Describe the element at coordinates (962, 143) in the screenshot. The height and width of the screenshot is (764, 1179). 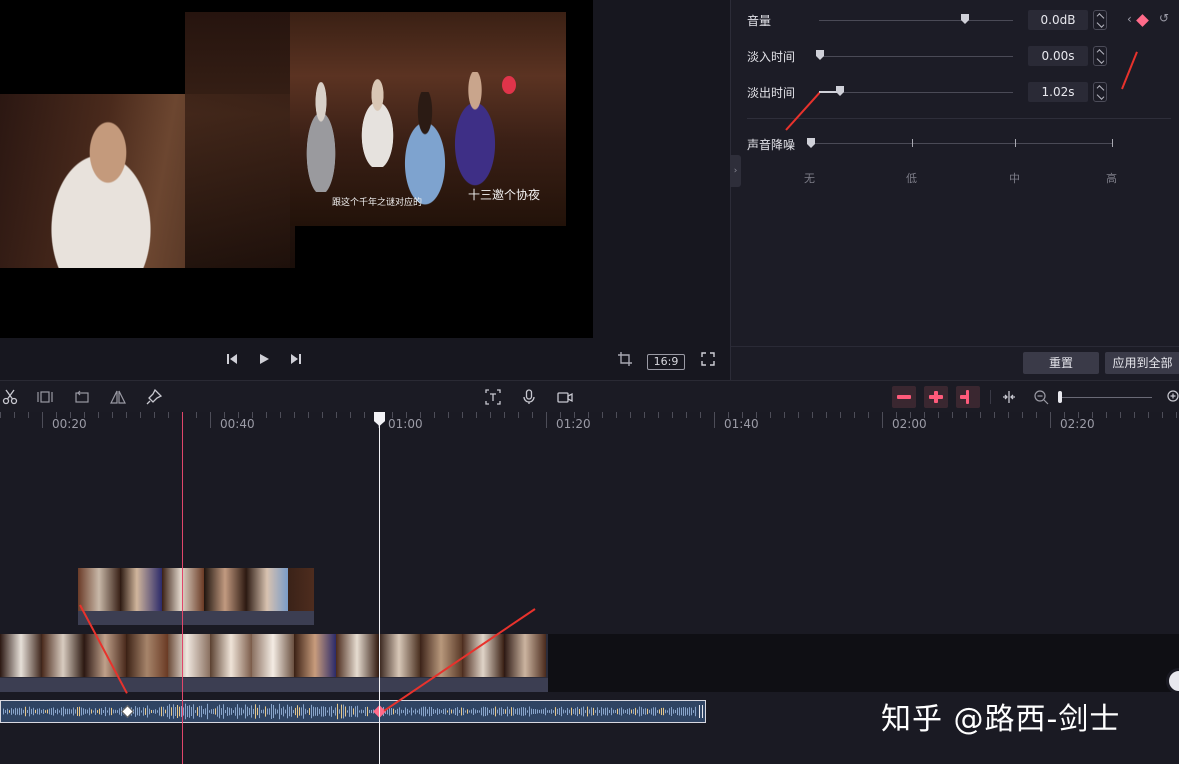
I see `denoise-slider` at that location.